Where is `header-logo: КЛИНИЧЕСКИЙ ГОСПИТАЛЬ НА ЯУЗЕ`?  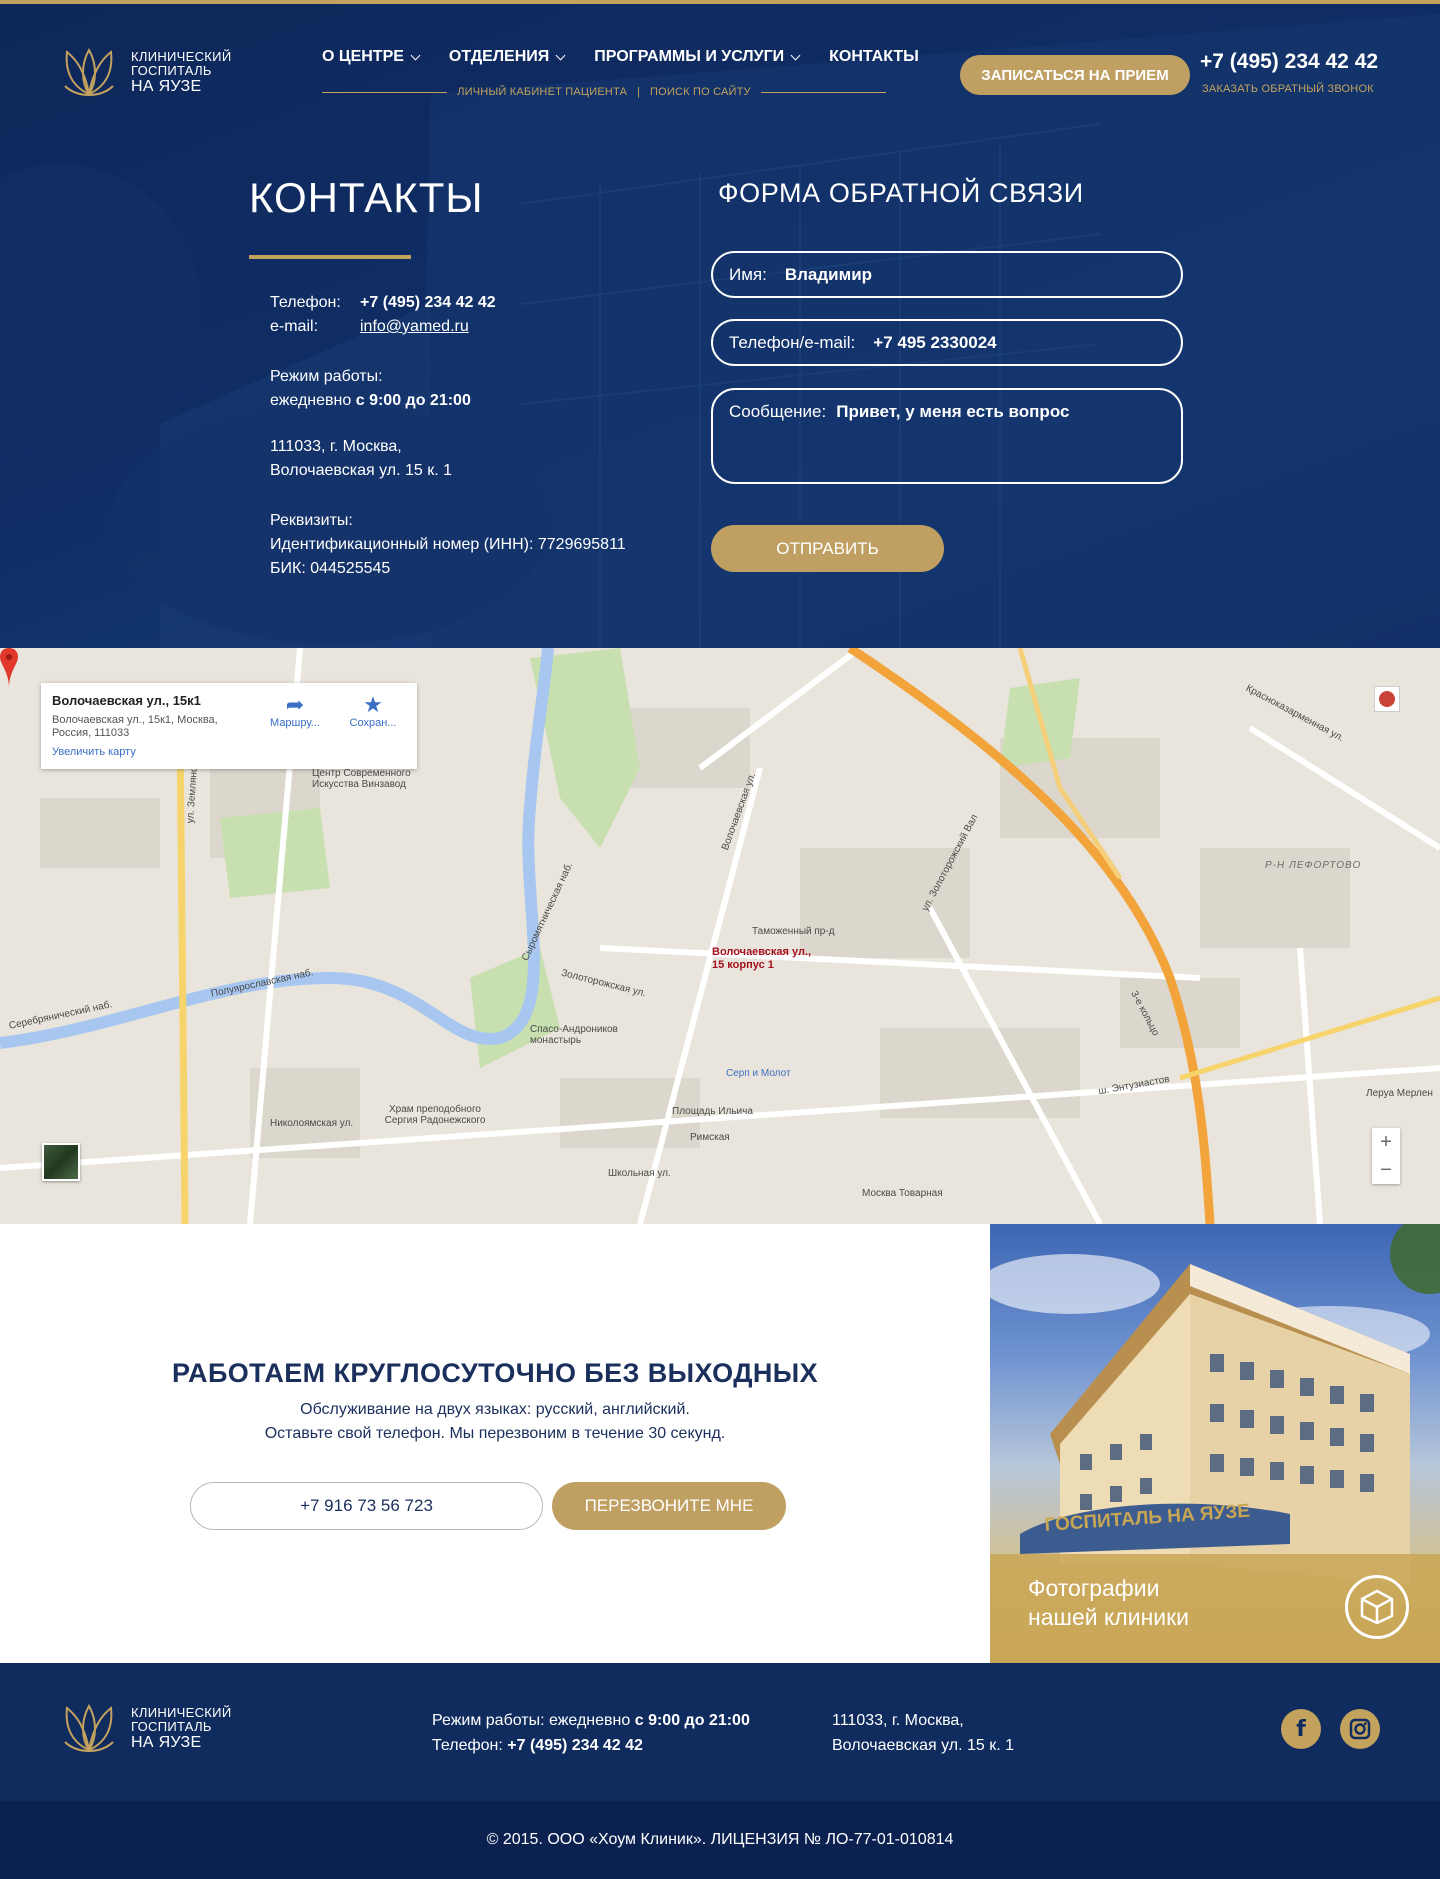 header-logo: КЛИНИЧЕСКИЙ ГОСПИТАЛЬ НА ЯУЗЕ is located at coordinates (145, 72).